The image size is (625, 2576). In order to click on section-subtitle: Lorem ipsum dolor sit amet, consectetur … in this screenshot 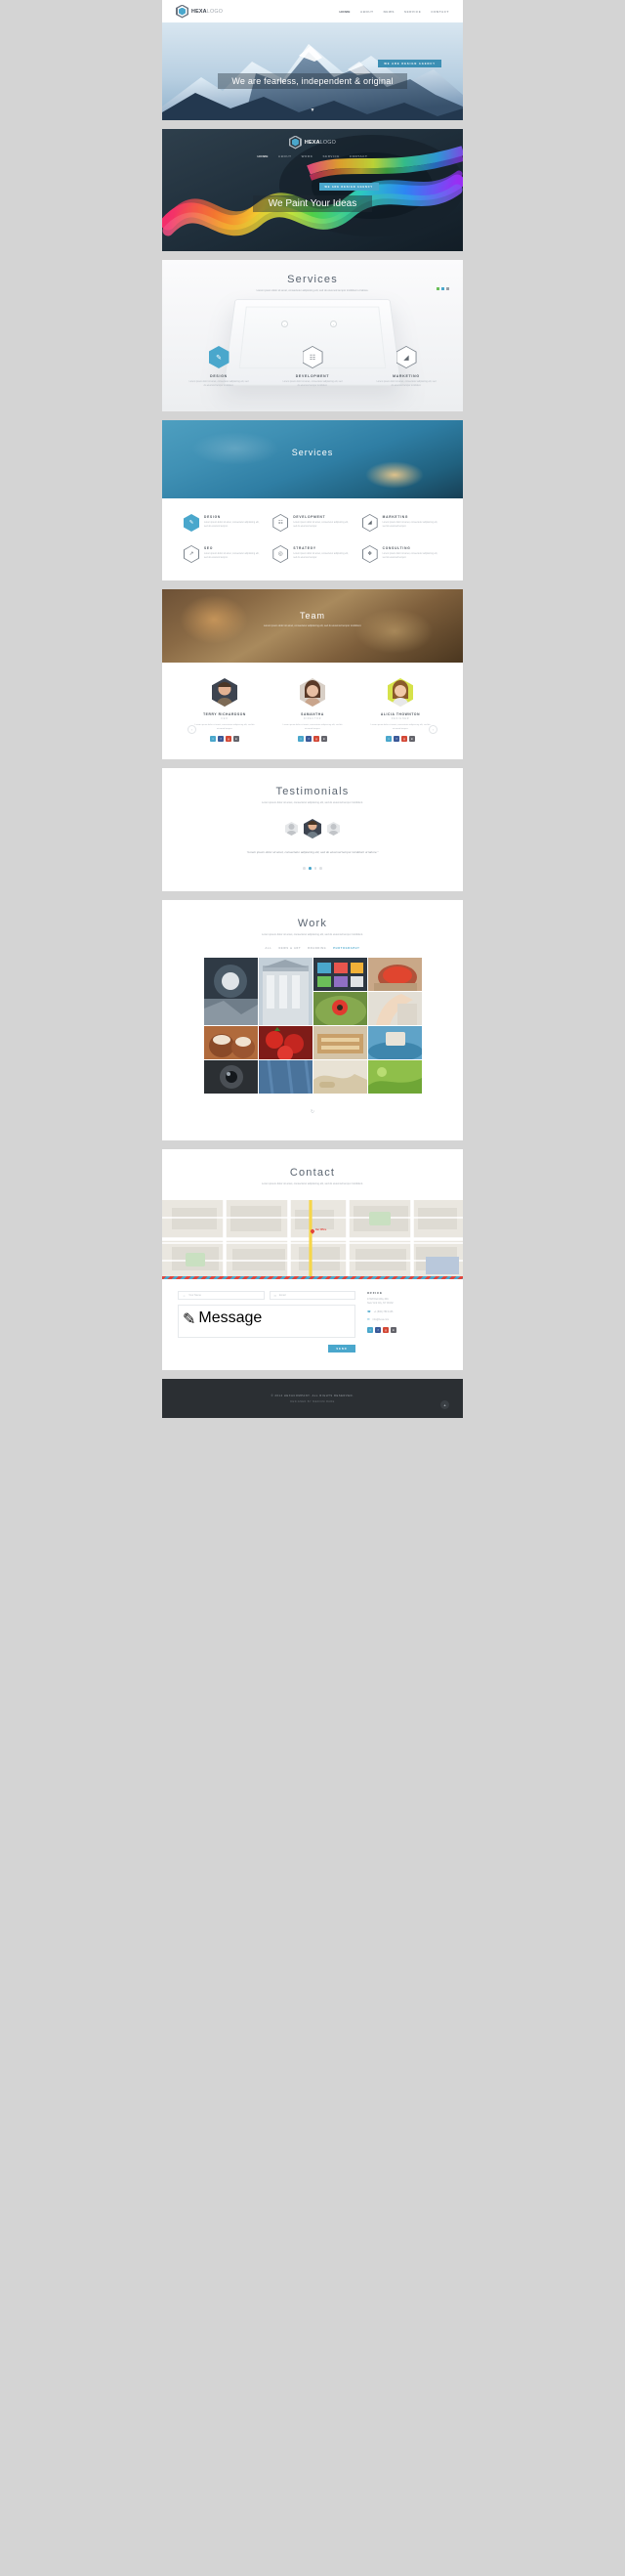, I will do `click(312, 935)`.